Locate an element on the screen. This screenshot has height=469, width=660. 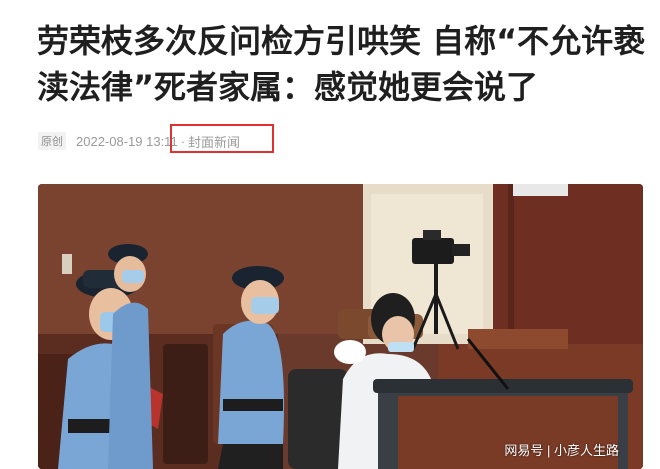
publish-date: 2022-08-19 13:11 is located at coordinates (127, 141).